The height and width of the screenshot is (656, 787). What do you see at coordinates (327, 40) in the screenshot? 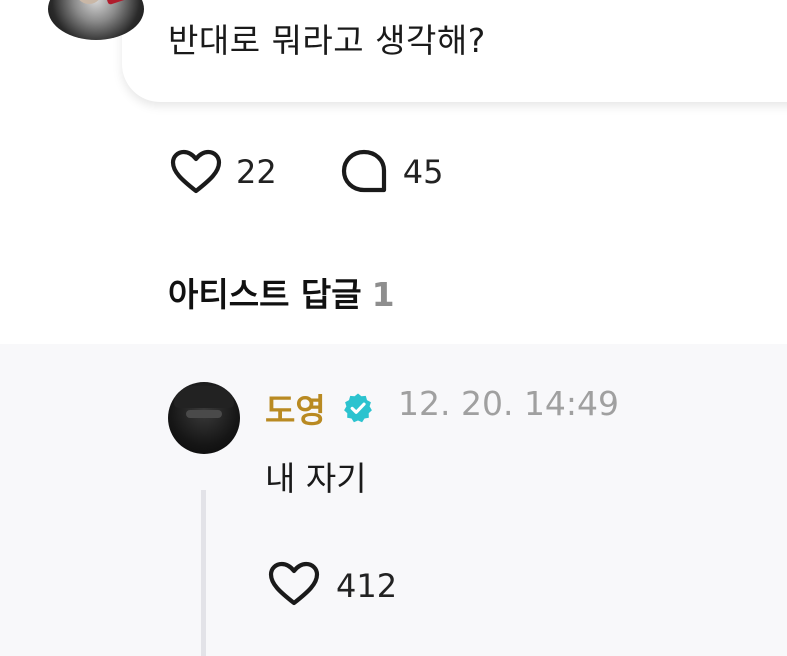
I see `post-text: 반대로 뭐라고 생각해?` at bounding box center [327, 40].